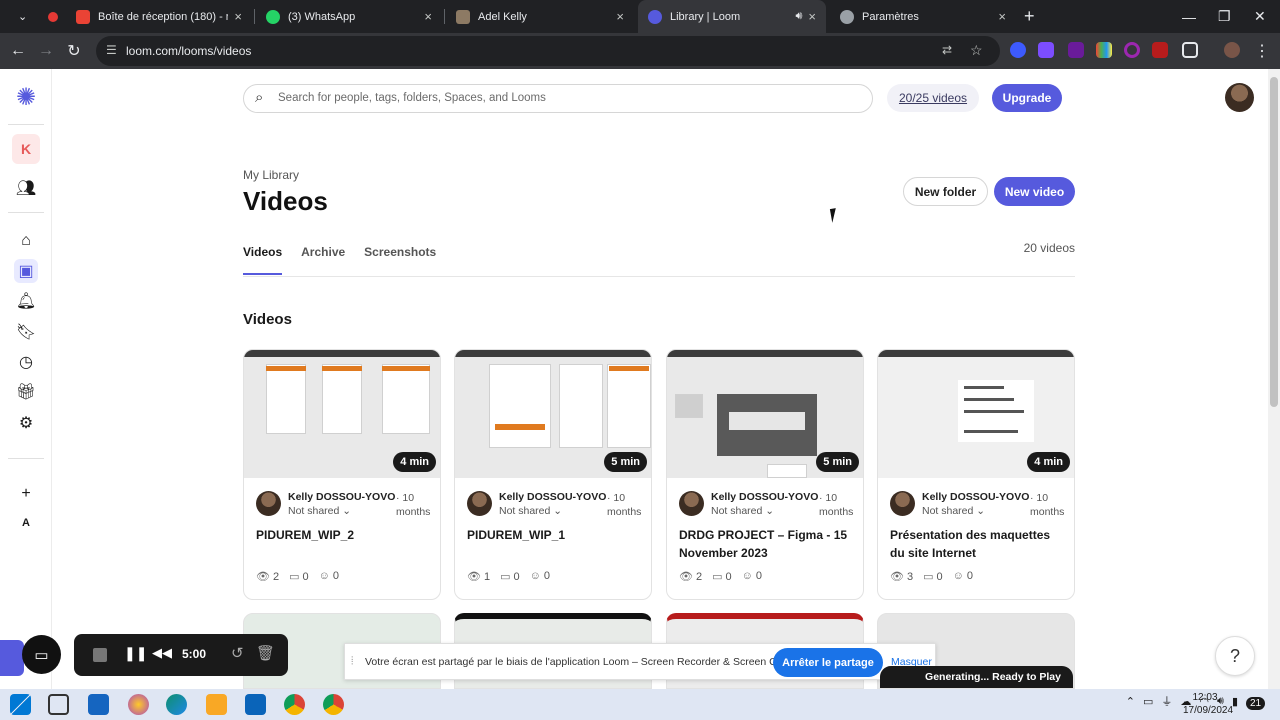  I want to click on tab-screenshots: Screenshots, so click(400, 260).